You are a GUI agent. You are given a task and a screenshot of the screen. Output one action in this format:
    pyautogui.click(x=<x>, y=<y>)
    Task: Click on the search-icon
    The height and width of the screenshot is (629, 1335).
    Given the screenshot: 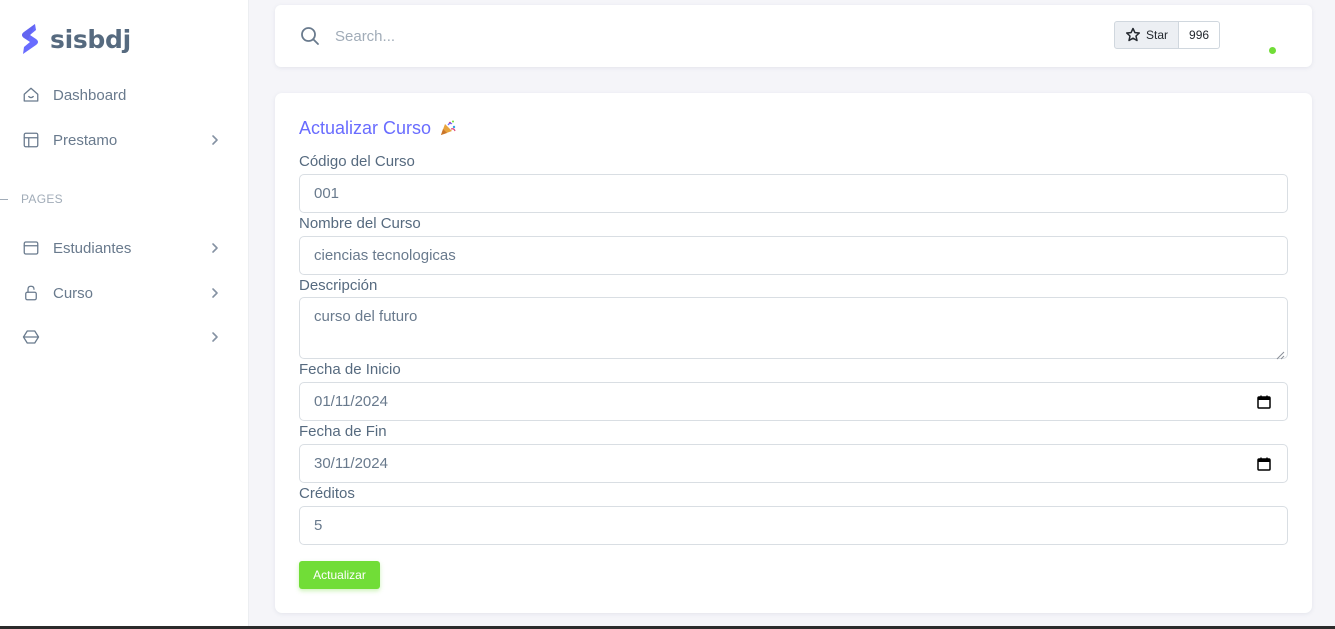 What is the action you would take?
    pyautogui.click(x=310, y=36)
    